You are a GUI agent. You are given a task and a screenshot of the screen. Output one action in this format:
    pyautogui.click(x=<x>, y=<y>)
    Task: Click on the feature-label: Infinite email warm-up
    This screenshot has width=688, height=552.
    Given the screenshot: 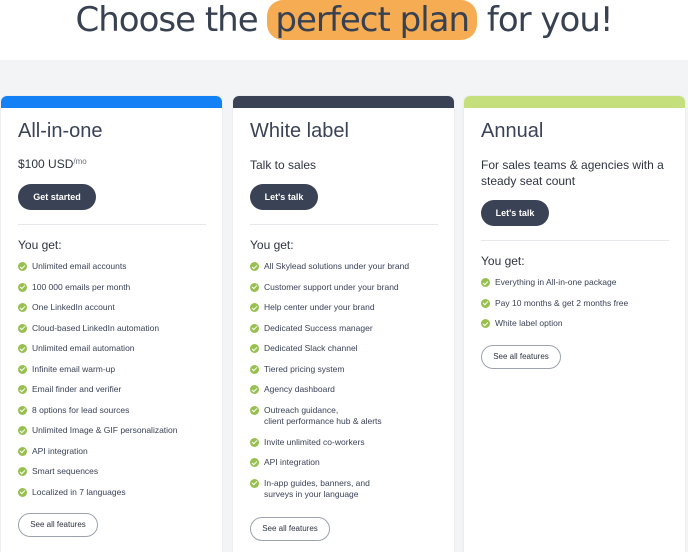 What is the action you would take?
    pyautogui.click(x=74, y=368)
    